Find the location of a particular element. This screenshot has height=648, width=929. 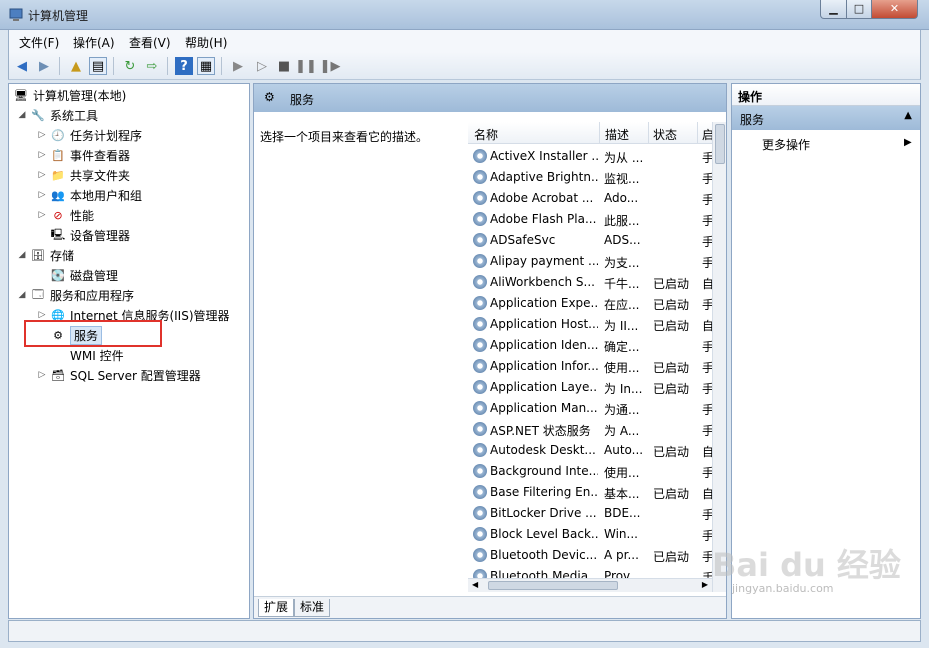

tree-label: 任务计划程序 is located at coordinates (106, 135).